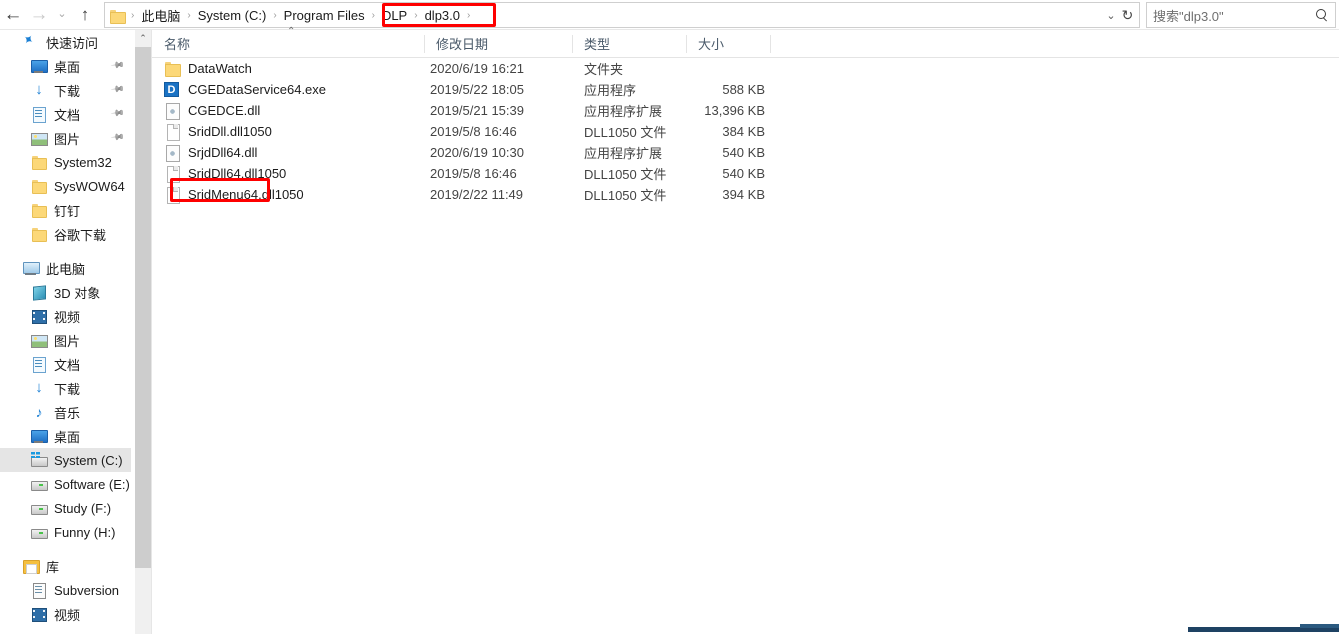 Image resolution: width=1339 pixels, height=634 pixels. I want to click on breadcrumb-item-dlp: DLP, so click(394, 15).